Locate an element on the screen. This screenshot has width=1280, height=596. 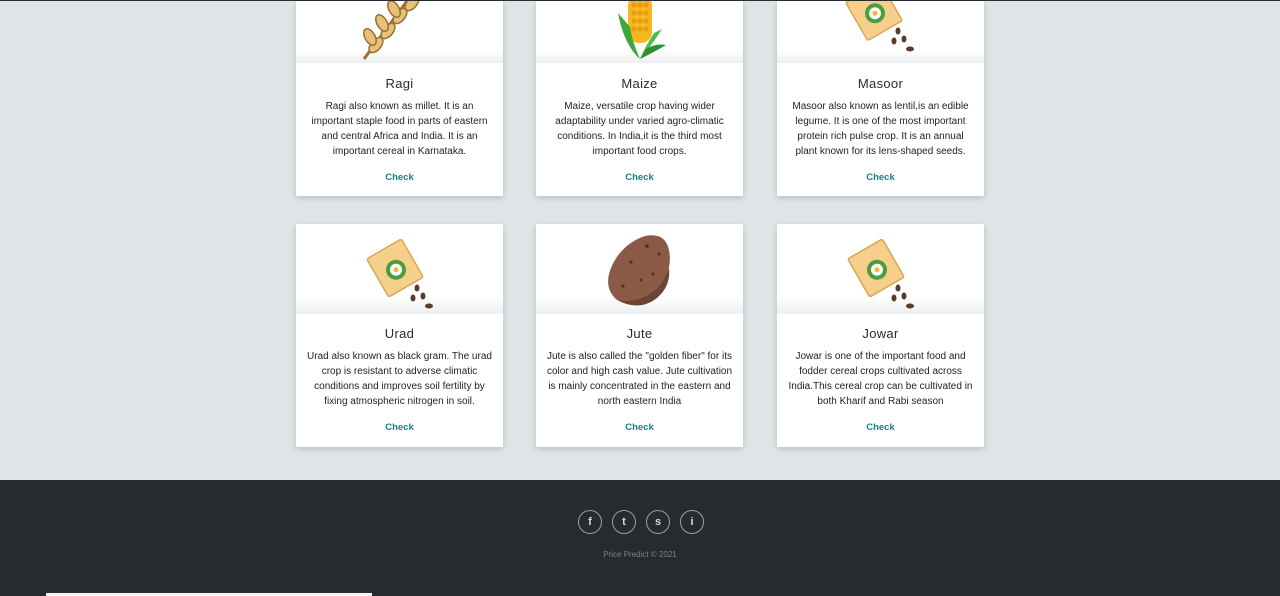
crop-title: Jute is located at coordinates (639, 333).